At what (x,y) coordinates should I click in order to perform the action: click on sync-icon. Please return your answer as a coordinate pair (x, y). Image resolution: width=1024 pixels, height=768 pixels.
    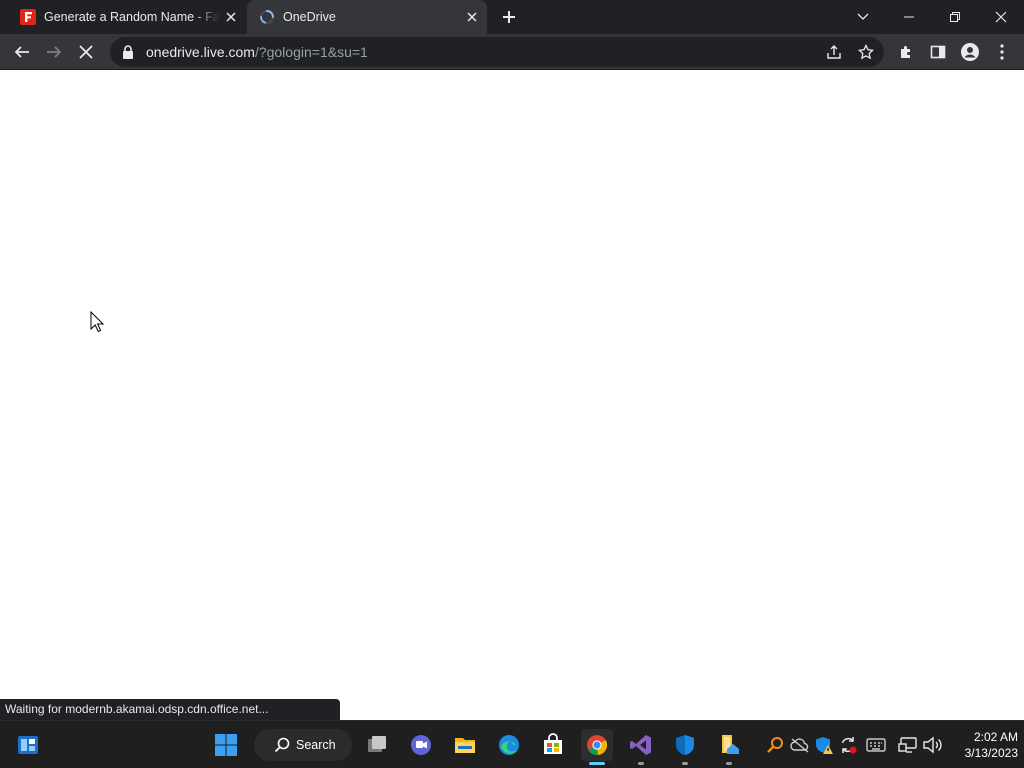
    Looking at the image, I should click on (848, 745).